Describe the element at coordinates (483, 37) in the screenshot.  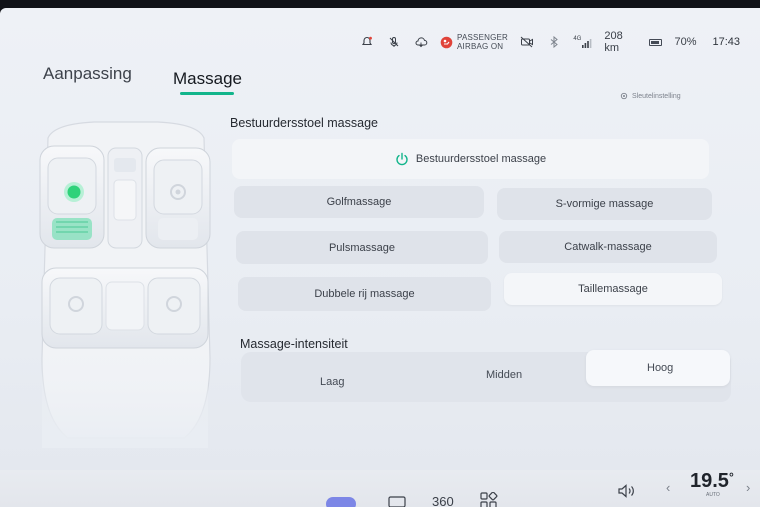
I see `airbag-line1: PASSENGER` at that location.